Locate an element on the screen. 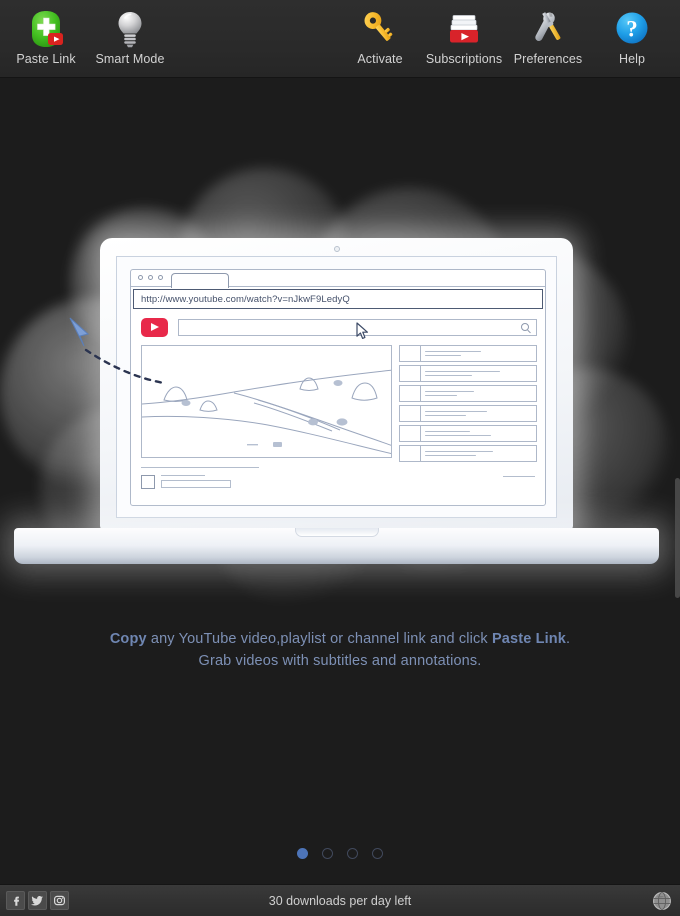  caption-paste-link-emphasis: Paste Link is located at coordinates (528, 639).